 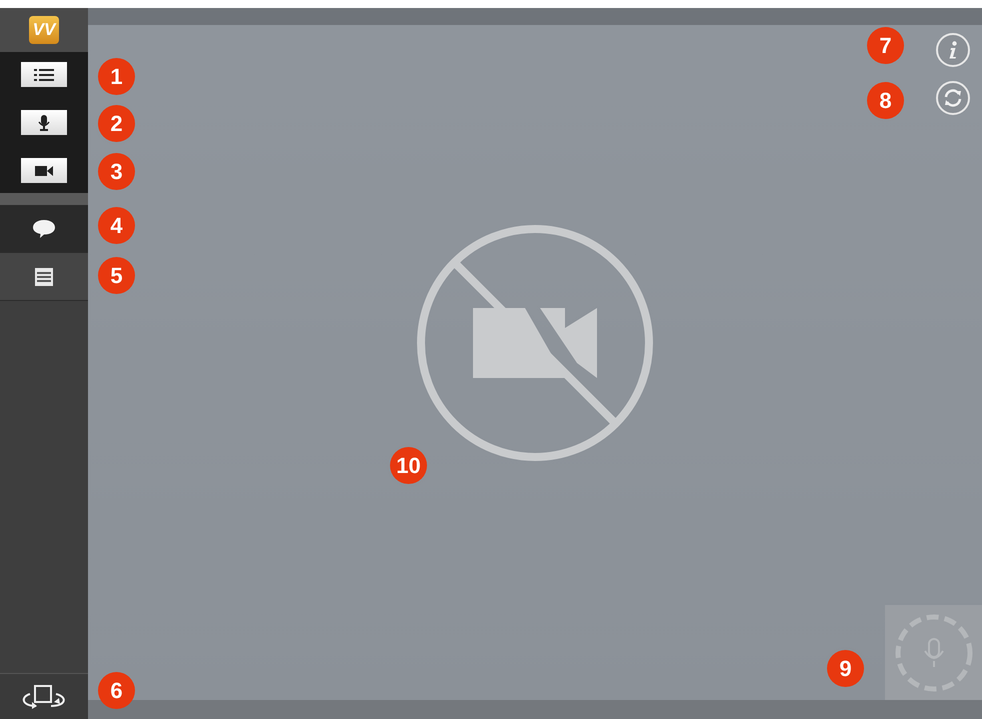 What do you see at coordinates (44, 30) in the screenshot?
I see `logo: VV` at bounding box center [44, 30].